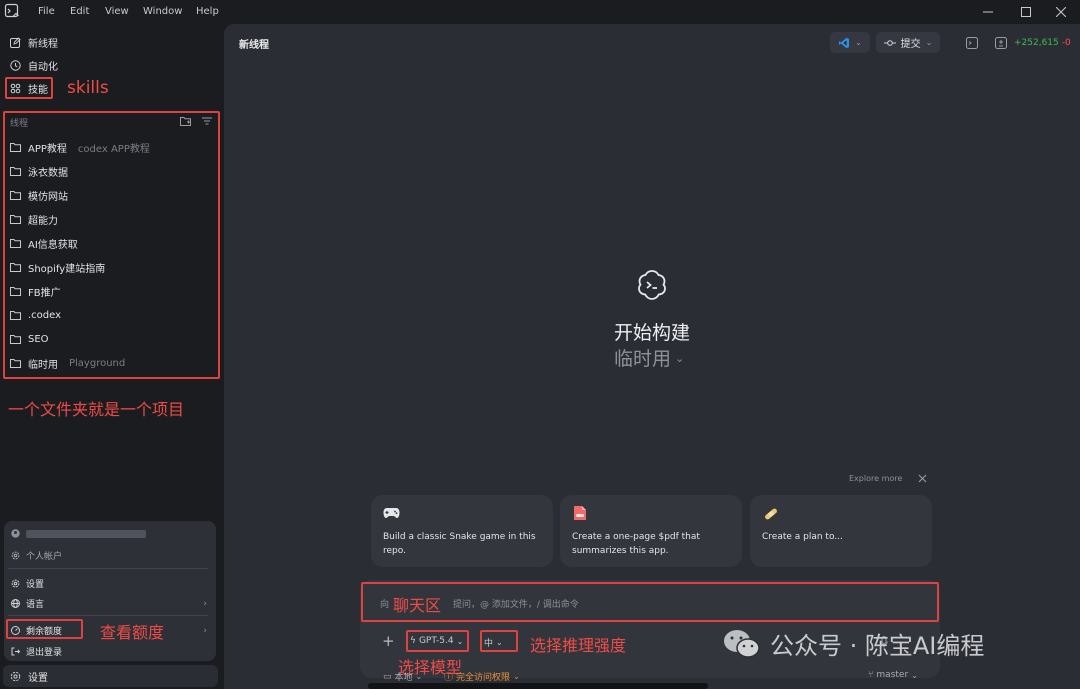 The height and width of the screenshot is (689, 1080). What do you see at coordinates (649, 357) in the screenshot?
I see `project-selector: 临时用 ⌄` at bounding box center [649, 357].